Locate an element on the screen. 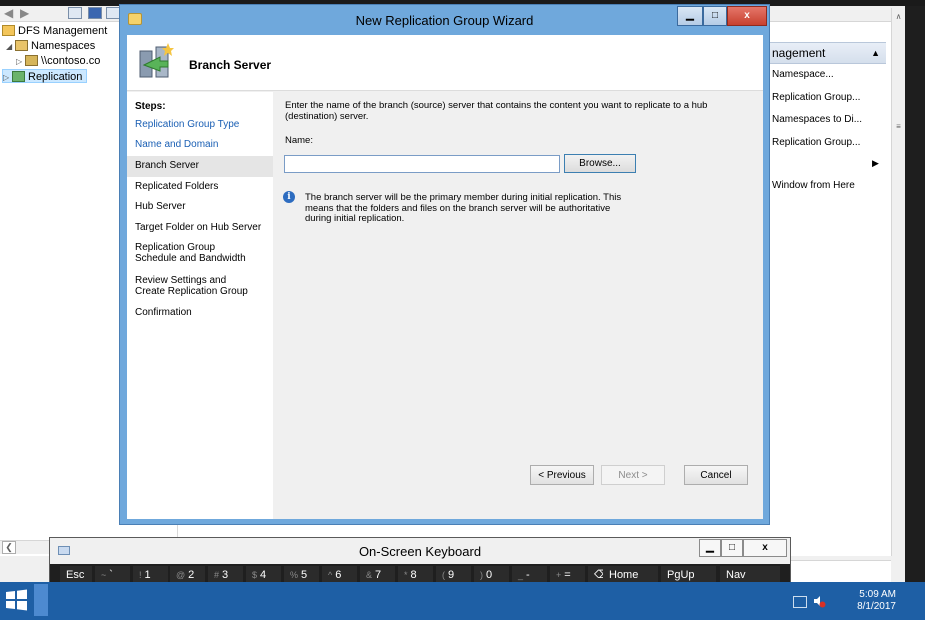 Image resolution: width=925 pixels, height=620 pixels. osk-key-shift-label: ^ is located at coordinates (330, 575).